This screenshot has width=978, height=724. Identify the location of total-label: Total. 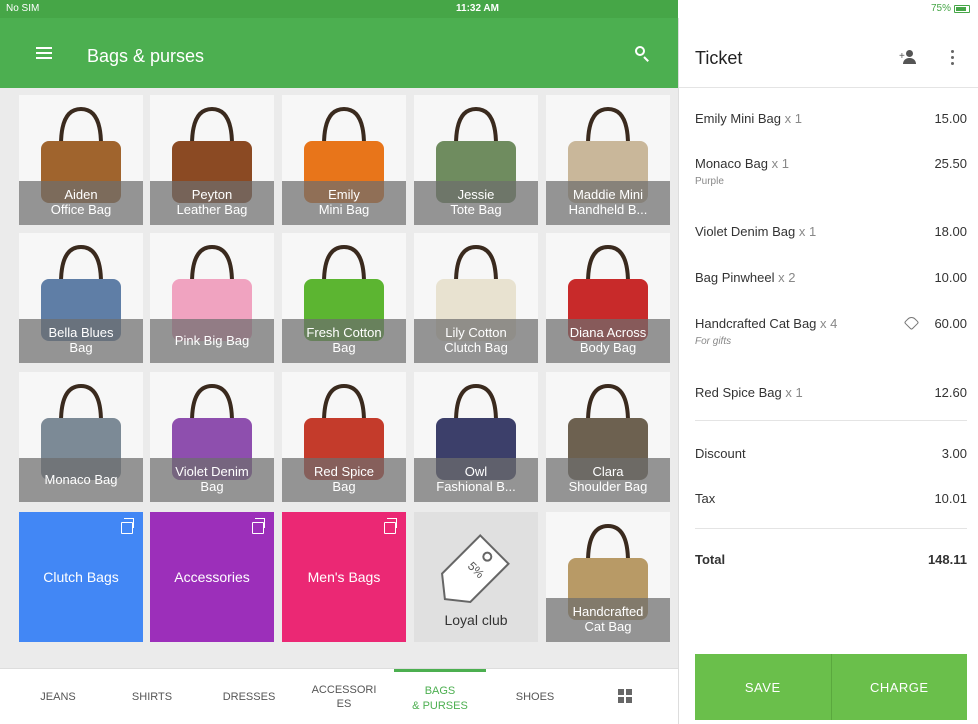
(710, 559).